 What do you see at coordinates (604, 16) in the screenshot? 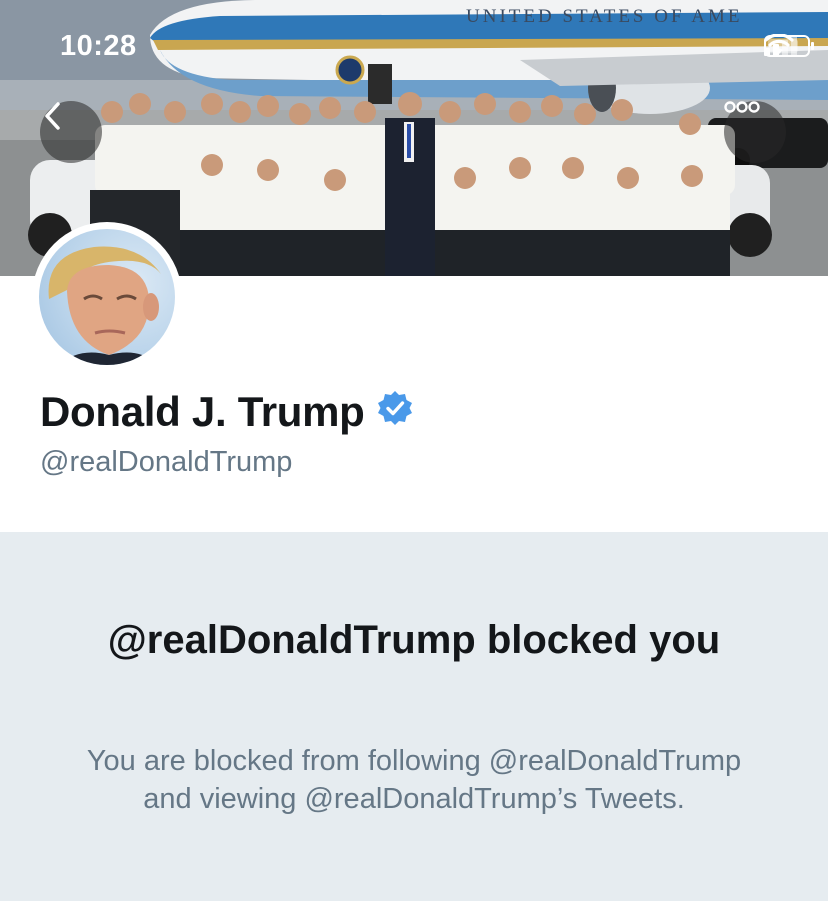
I see `aircraft-lettering: UNITED STATES OF AME` at bounding box center [604, 16].